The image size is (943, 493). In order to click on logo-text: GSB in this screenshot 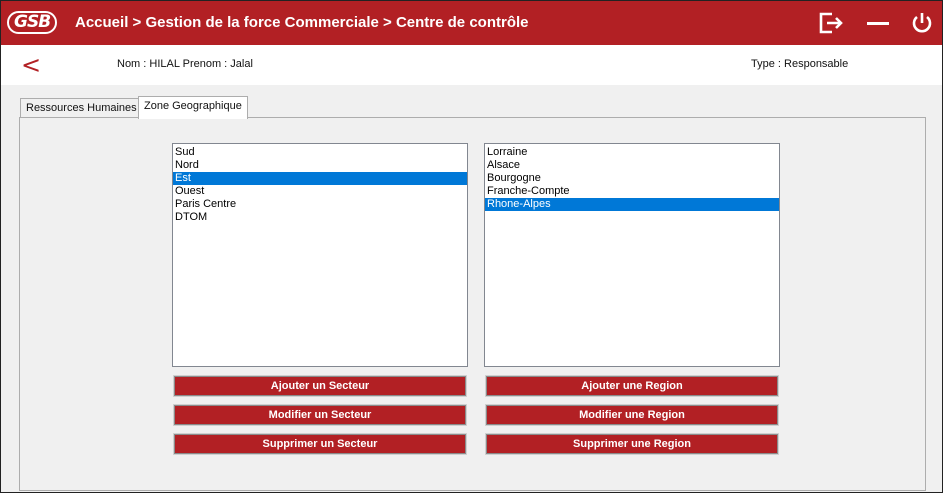, I will do `click(32, 22)`.